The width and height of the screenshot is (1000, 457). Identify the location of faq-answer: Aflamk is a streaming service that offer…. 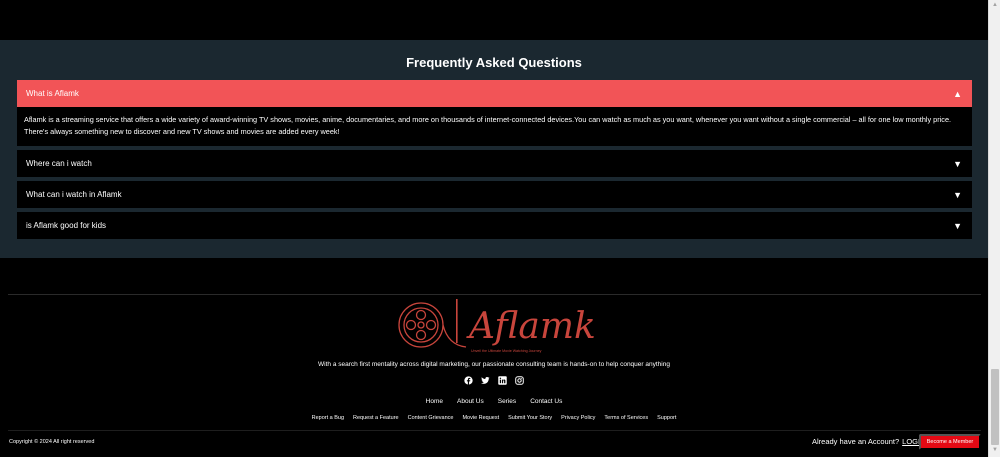
(494, 126).